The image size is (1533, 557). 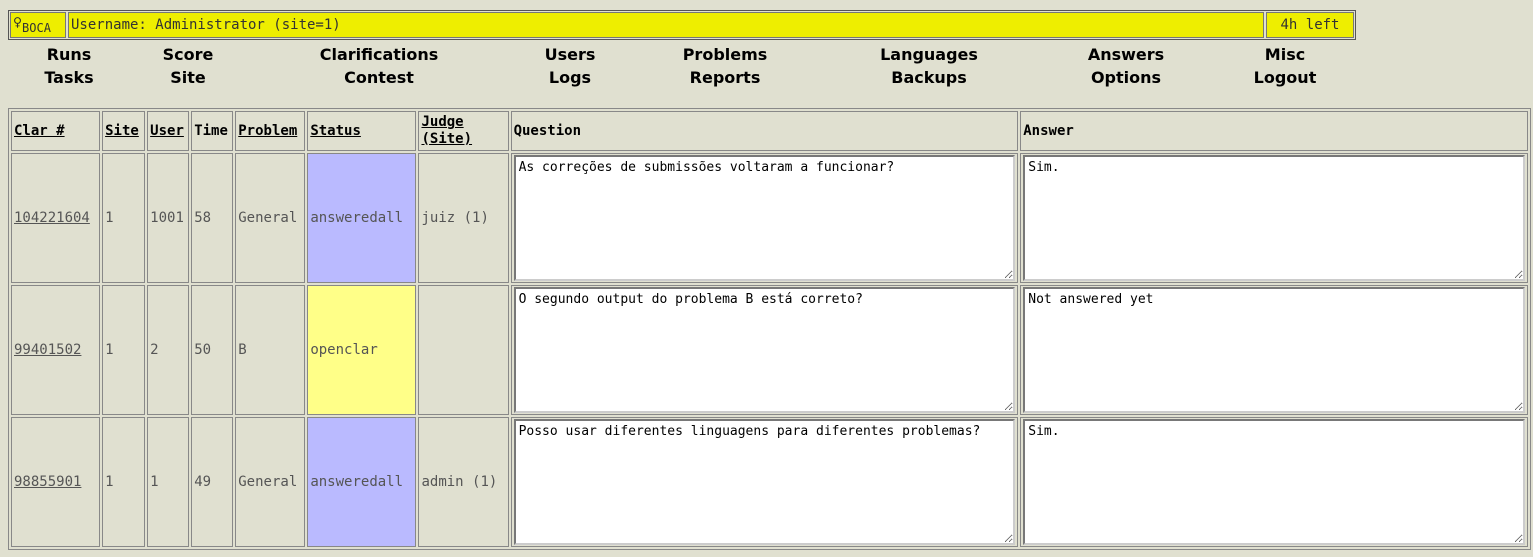 I want to click on col-header-question: Question, so click(x=764, y=131).